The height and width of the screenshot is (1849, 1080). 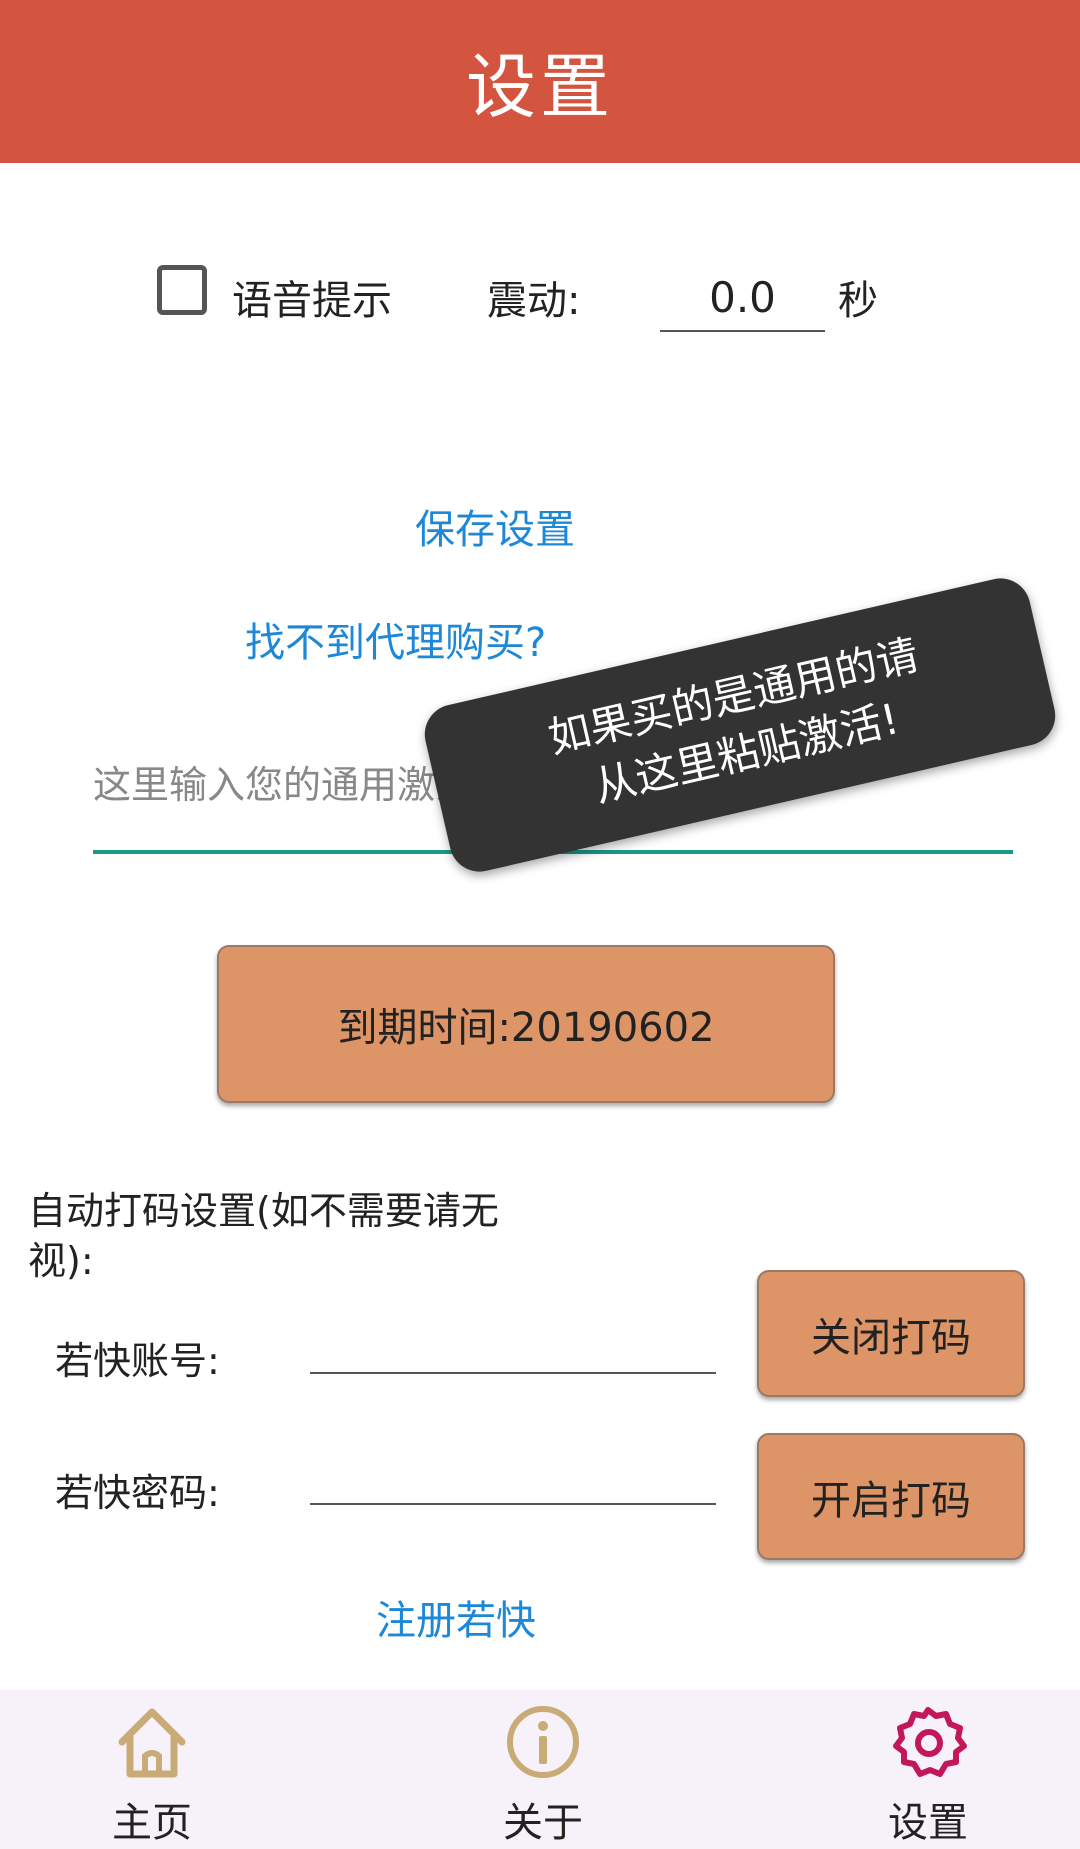 I want to click on password-input-underline, so click(x=513, y=1504).